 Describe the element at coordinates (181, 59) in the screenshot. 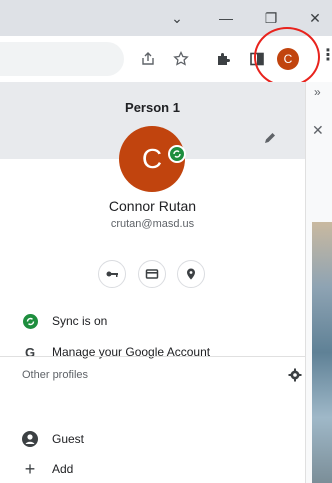

I see `bookmark-star-icon` at that location.